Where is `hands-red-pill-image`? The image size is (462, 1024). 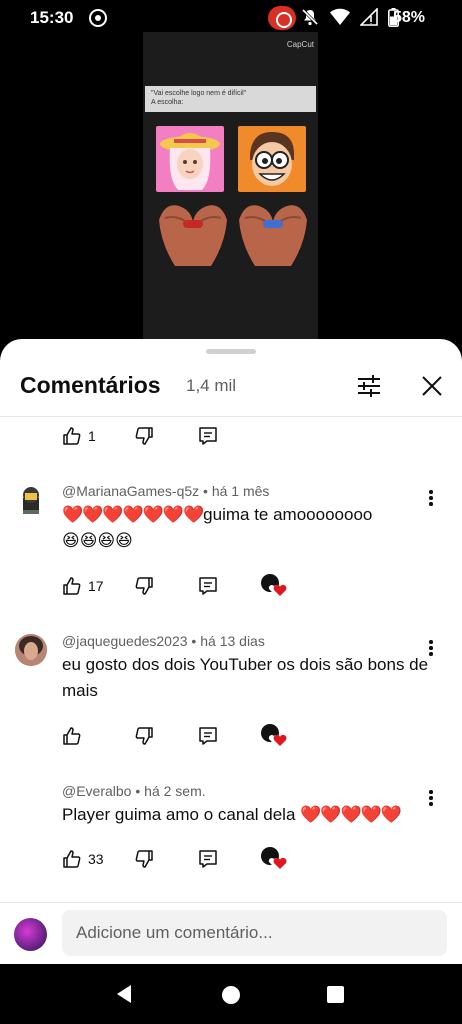 hands-red-pill-image is located at coordinates (193, 235).